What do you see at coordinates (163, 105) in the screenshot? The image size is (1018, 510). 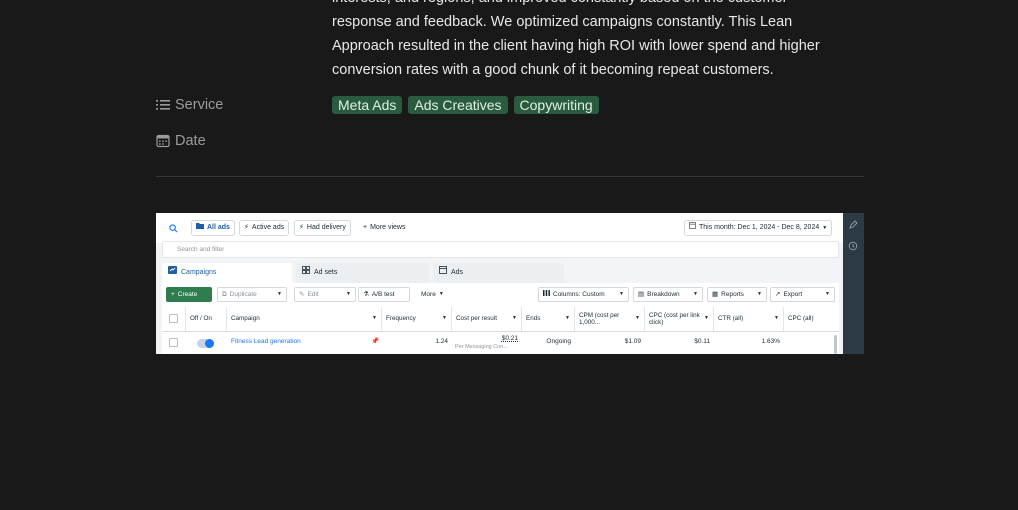 I see `list-icon` at bounding box center [163, 105].